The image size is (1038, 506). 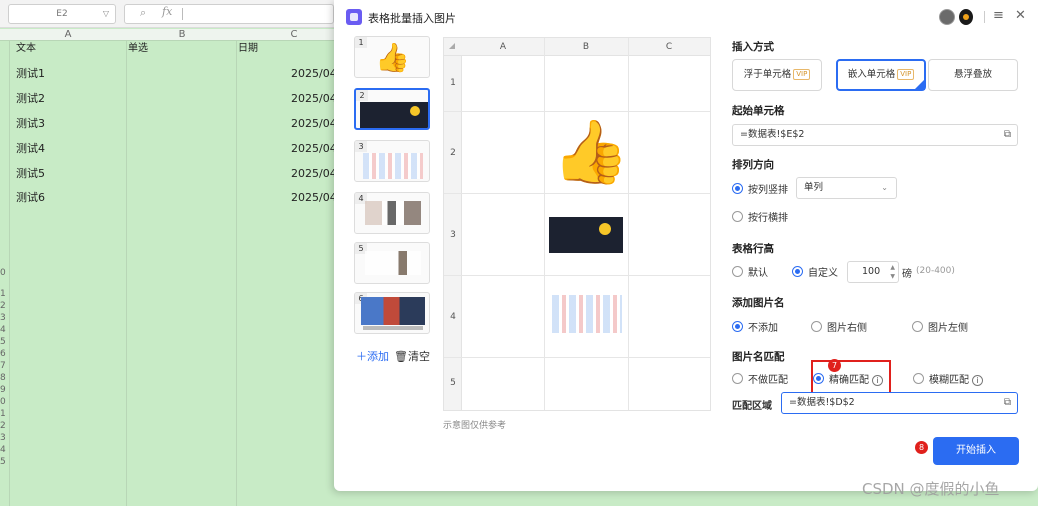 What do you see at coordinates (917, 326) in the screenshot?
I see `name-left-radio` at bounding box center [917, 326].